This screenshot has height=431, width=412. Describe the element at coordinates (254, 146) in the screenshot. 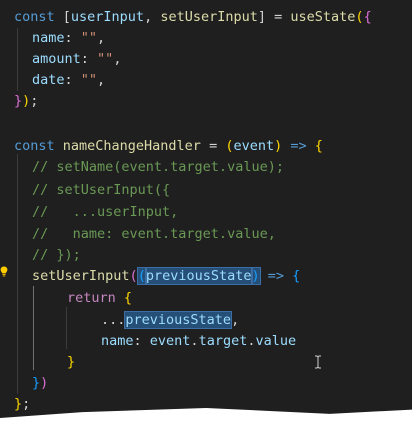

I see `parameter-event: event` at that location.